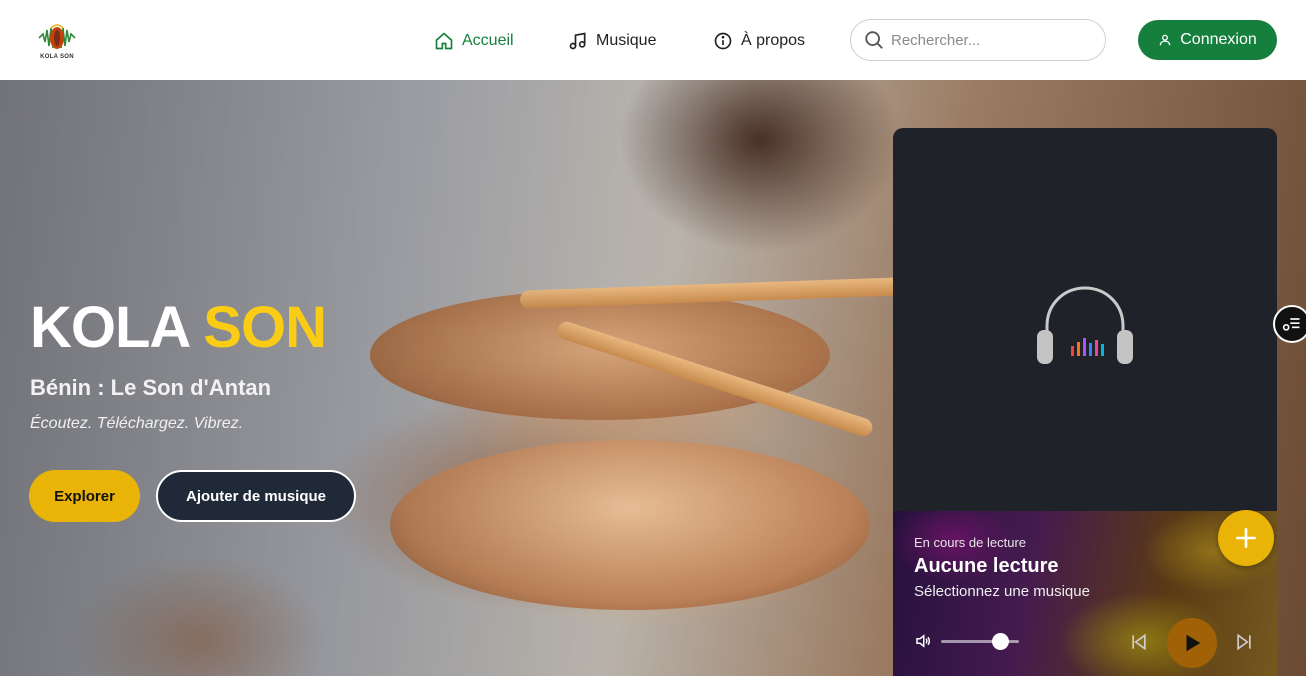 Image resolution: width=1306 pixels, height=676 pixels. What do you see at coordinates (923, 641) in the screenshot?
I see `volume-icon` at bounding box center [923, 641].